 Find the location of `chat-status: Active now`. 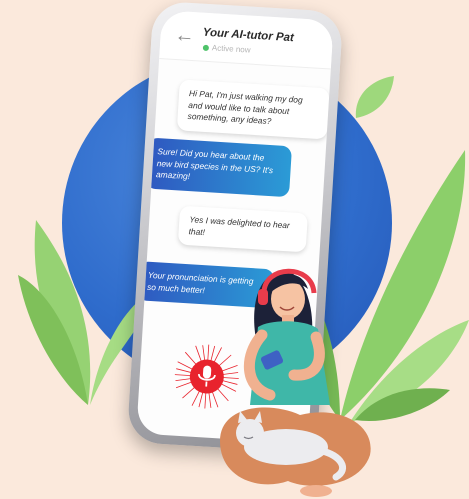

chat-status: Active now is located at coordinates (231, 49).